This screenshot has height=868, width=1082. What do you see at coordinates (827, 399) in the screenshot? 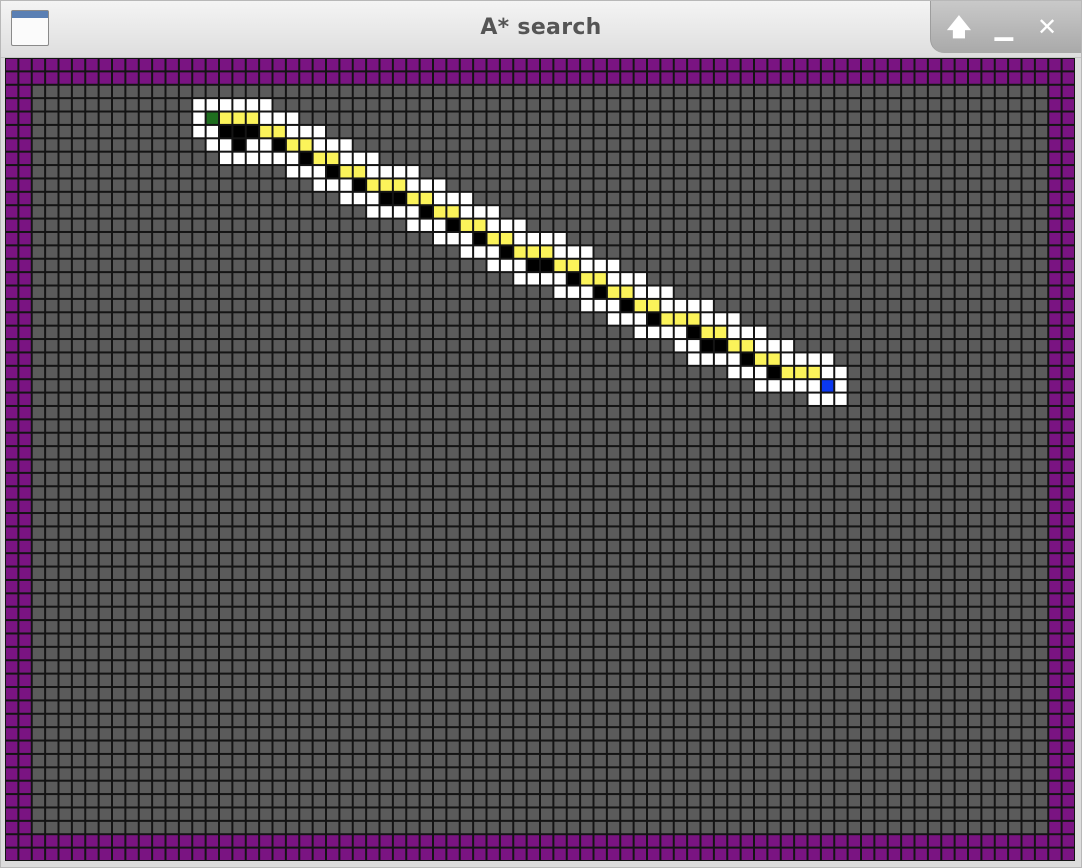
I see `open-cell` at bounding box center [827, 399].